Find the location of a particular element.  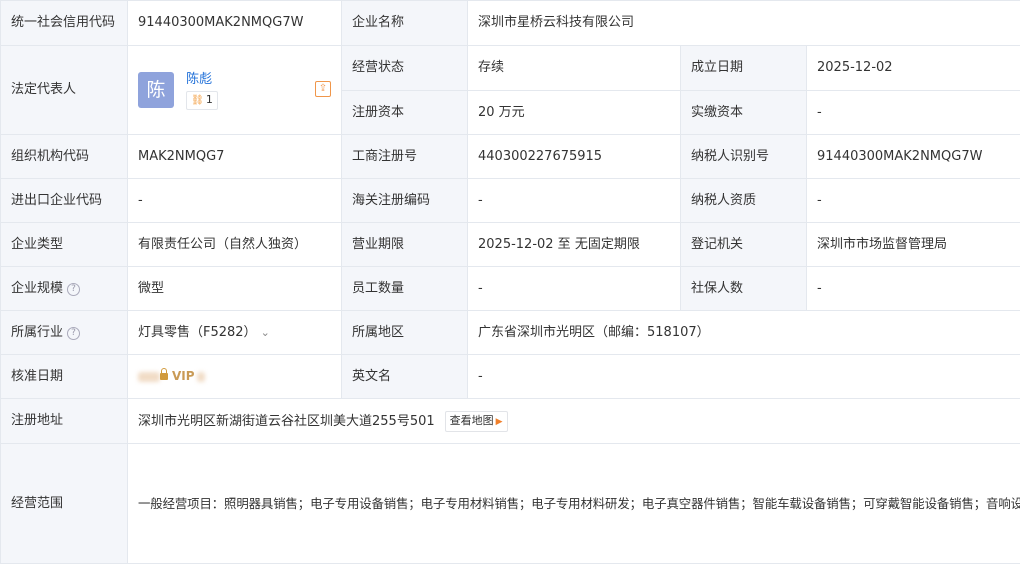

company-size-label: 企业规模? is located at coordinates (64, 288).